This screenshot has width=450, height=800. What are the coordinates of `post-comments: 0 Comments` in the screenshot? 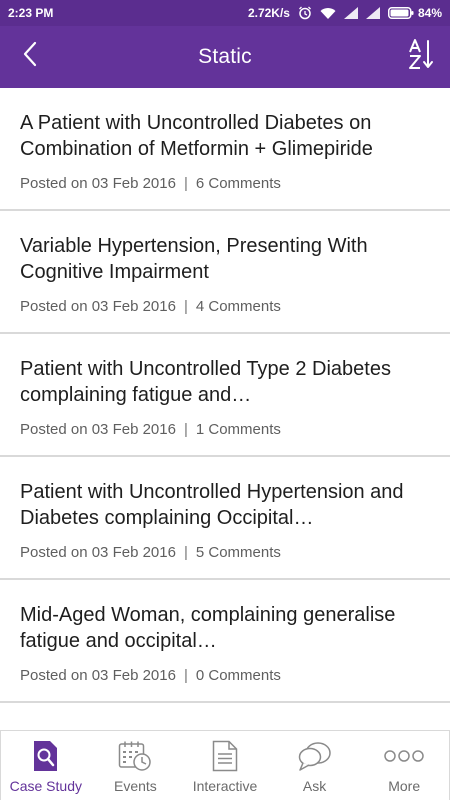 It's located at (238, 675).